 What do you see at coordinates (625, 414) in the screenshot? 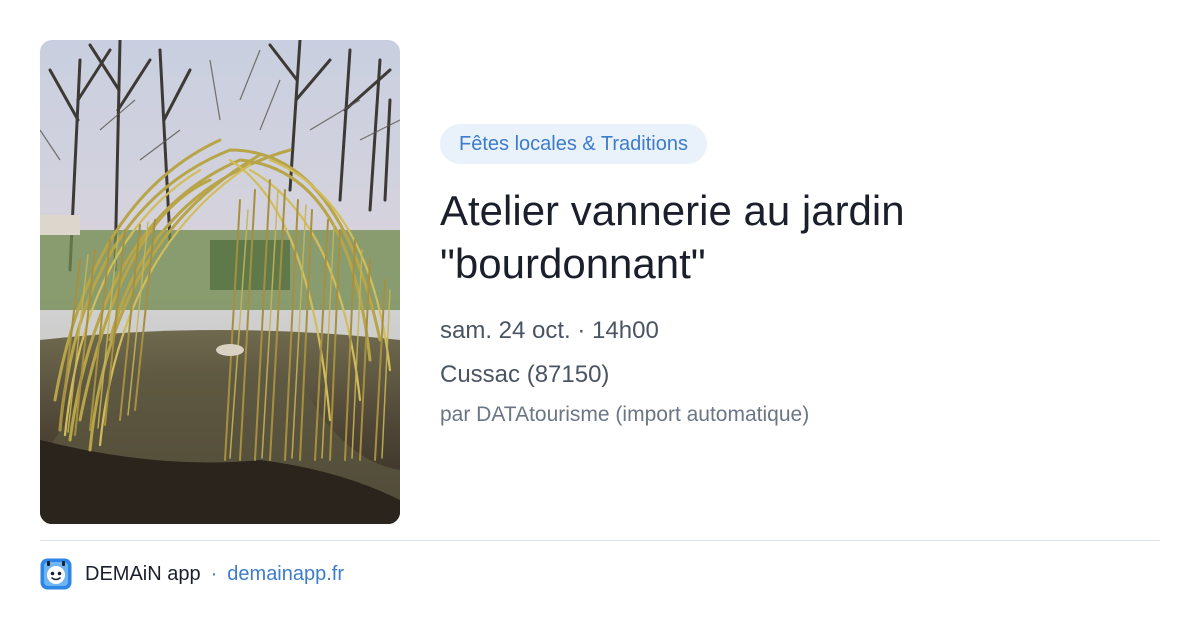
I see `event-source: par DATAtourisme (import automatique)` at bounding box center [625, 414].